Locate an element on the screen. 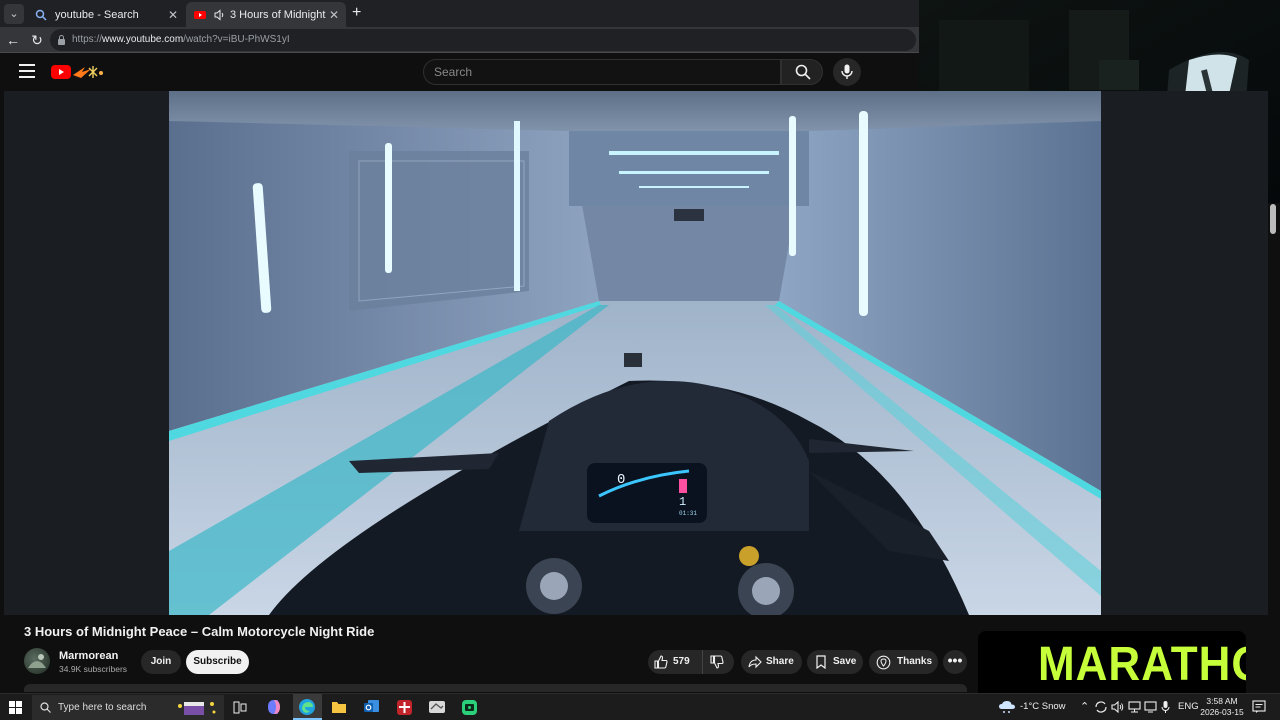  notifications-icon is located at coordinates (1259, 707).